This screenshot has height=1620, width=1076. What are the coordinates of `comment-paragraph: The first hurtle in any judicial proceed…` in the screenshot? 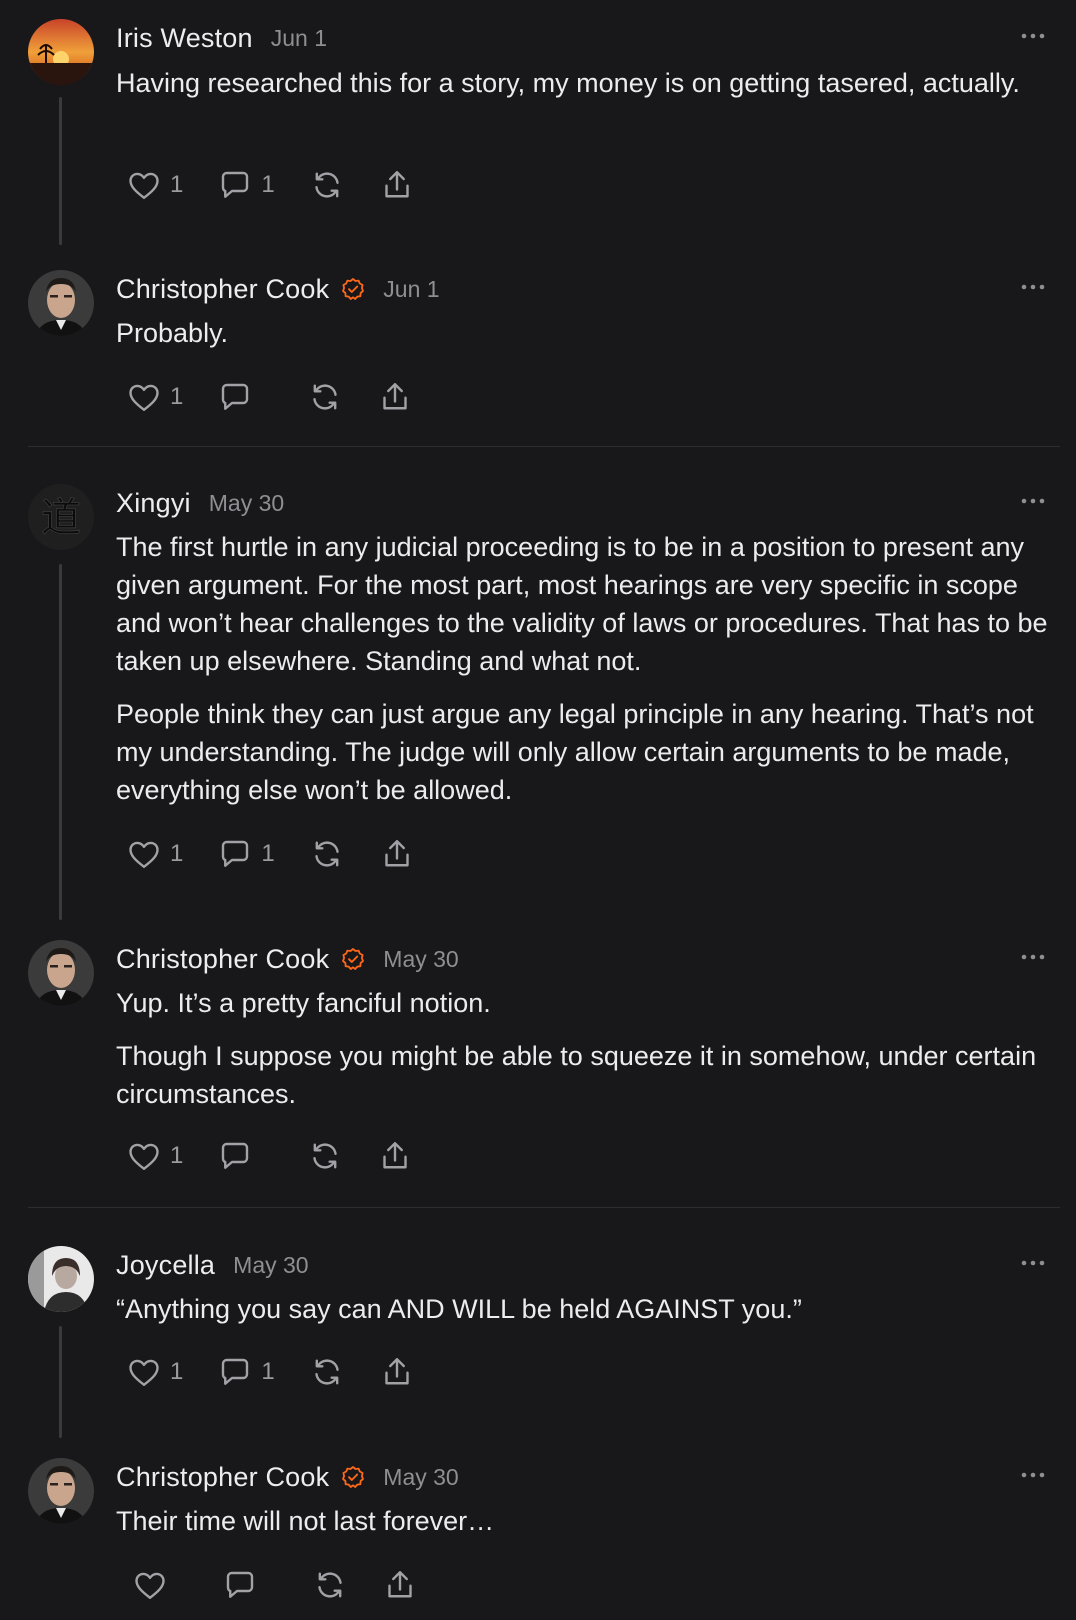 It's located at (582, 604).